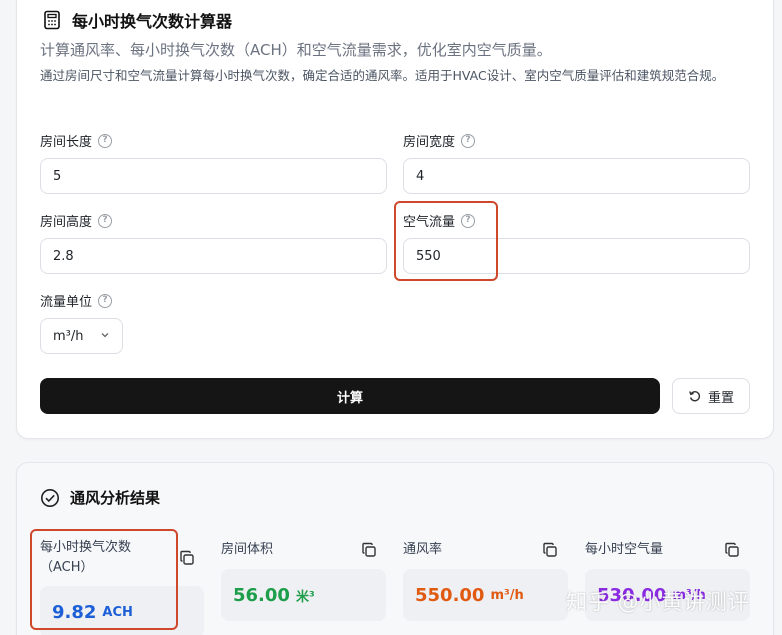 Image resolution: width=782 pixels, height=635 pixels. Describe the element at coordinates (695, 396) in the screenshot. I see `rotate-ccw-icon` at that location.